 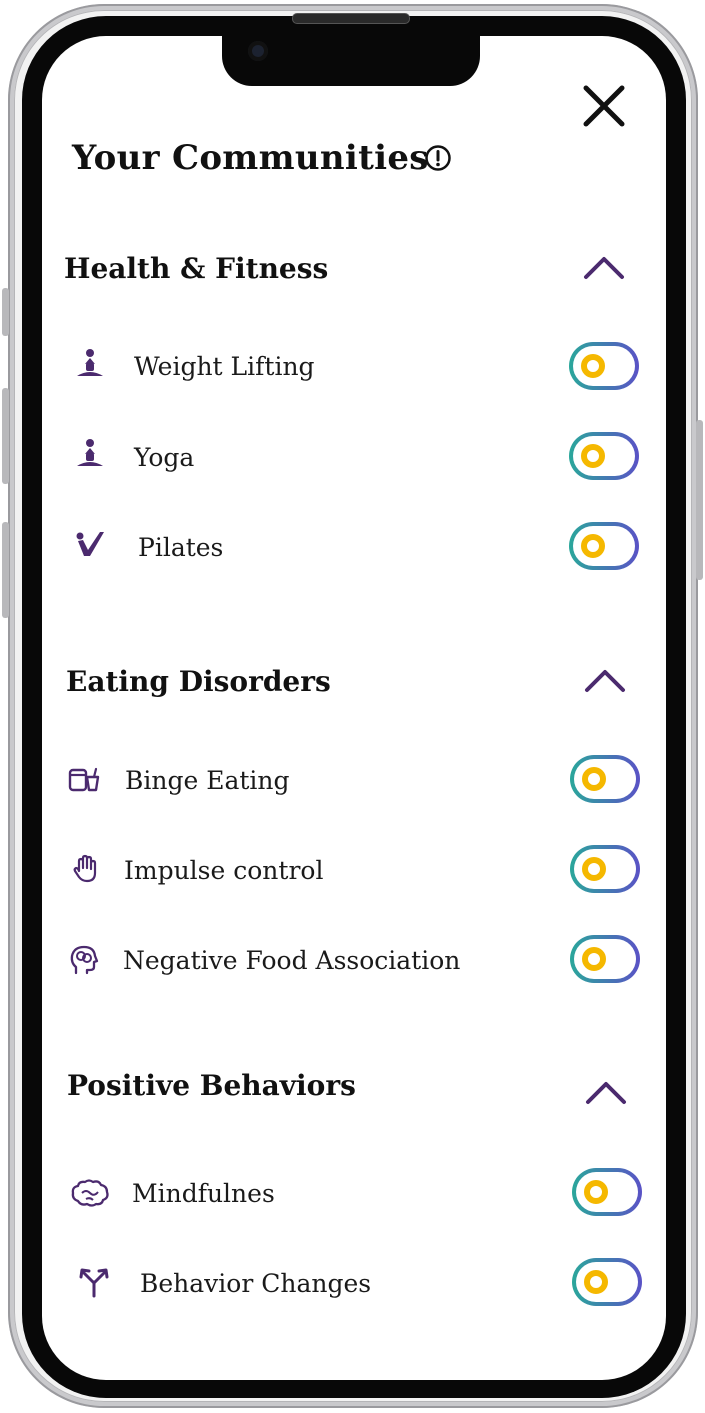 I want to click on toggle-pilates, so click(x=604, y=546).